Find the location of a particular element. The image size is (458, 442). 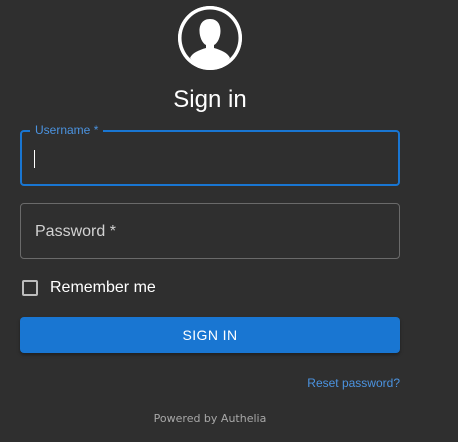

text-caret is located at coordinates (34, 159).